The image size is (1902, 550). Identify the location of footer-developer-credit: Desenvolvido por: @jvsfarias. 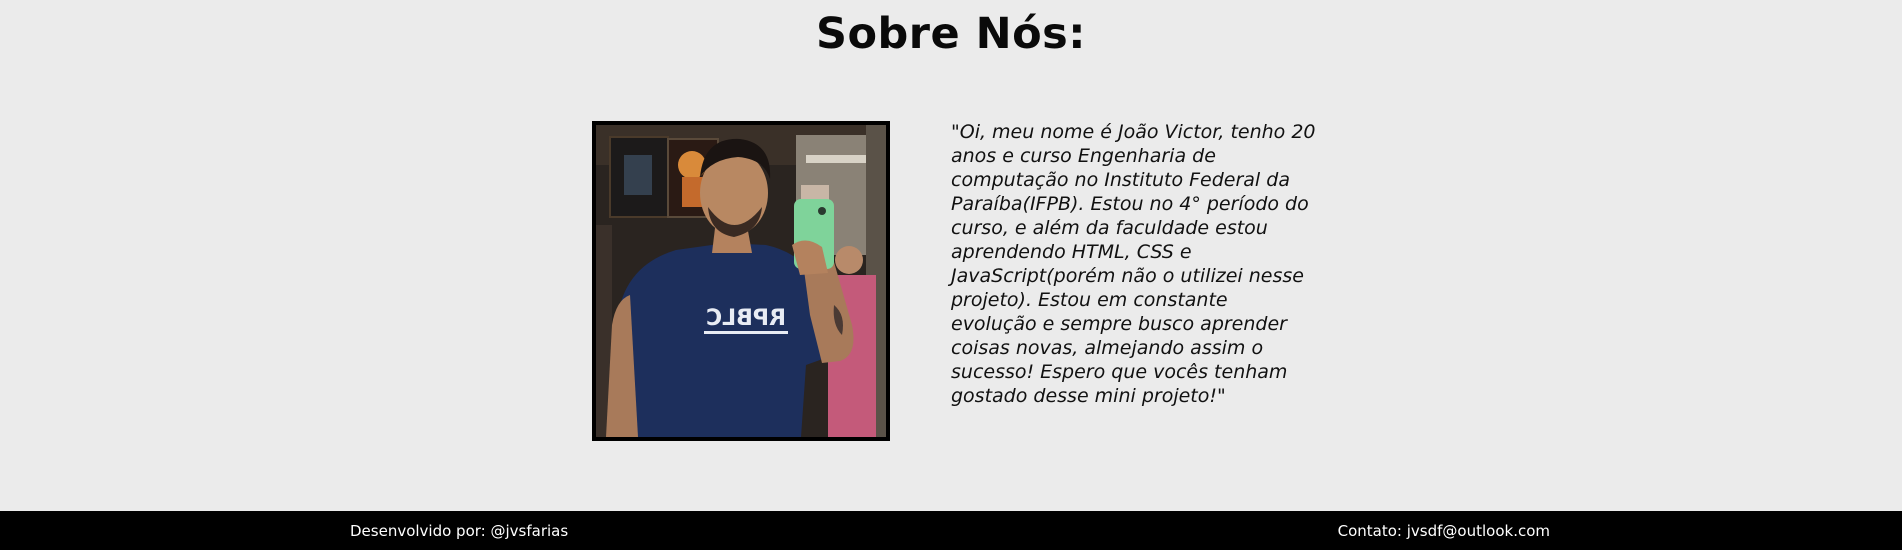
(459, 531).